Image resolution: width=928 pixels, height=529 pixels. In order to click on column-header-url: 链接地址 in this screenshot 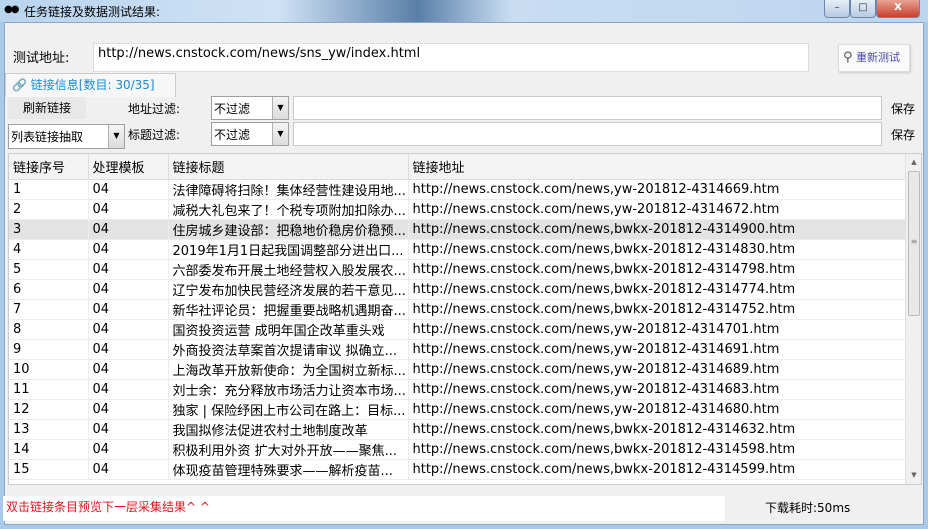, I will do `click(657, 167)`.